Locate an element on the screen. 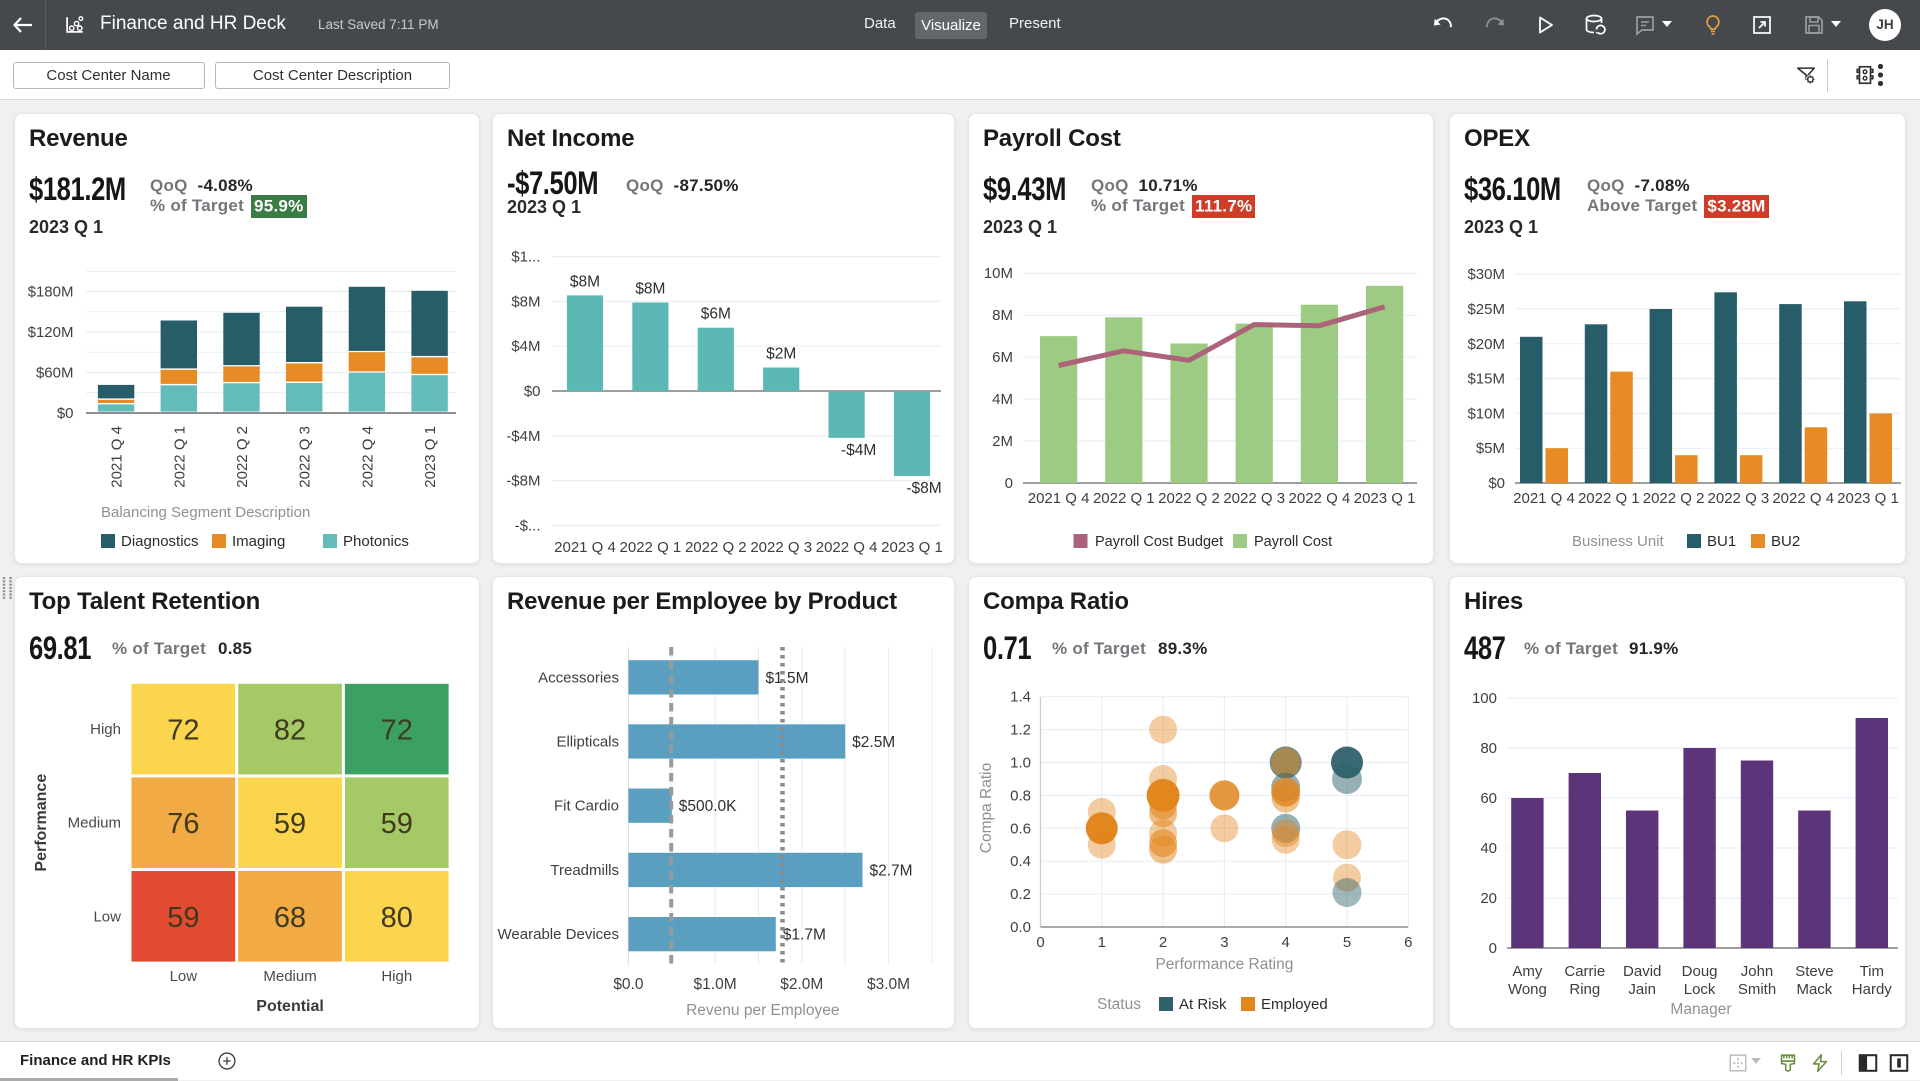 This screenshot has height=1081, width=1920. svg-text: $1.7M is located at coordinates (804, 935).